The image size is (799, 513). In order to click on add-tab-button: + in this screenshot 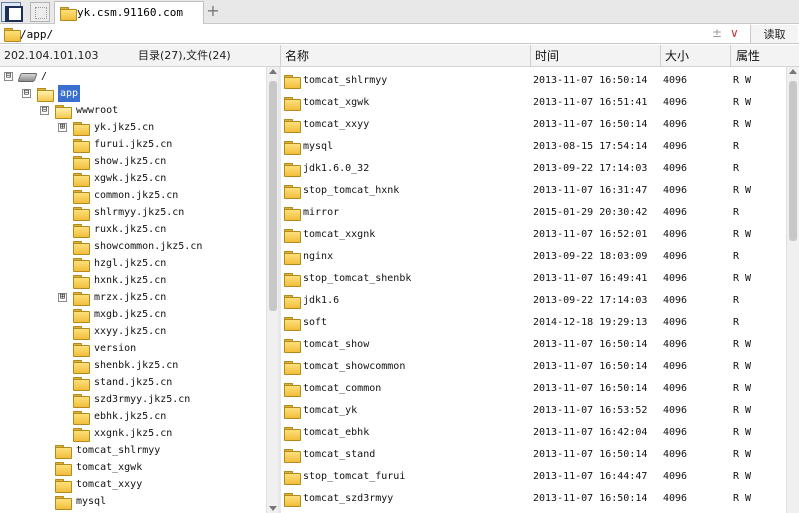, I will do `click(213, 12)`.